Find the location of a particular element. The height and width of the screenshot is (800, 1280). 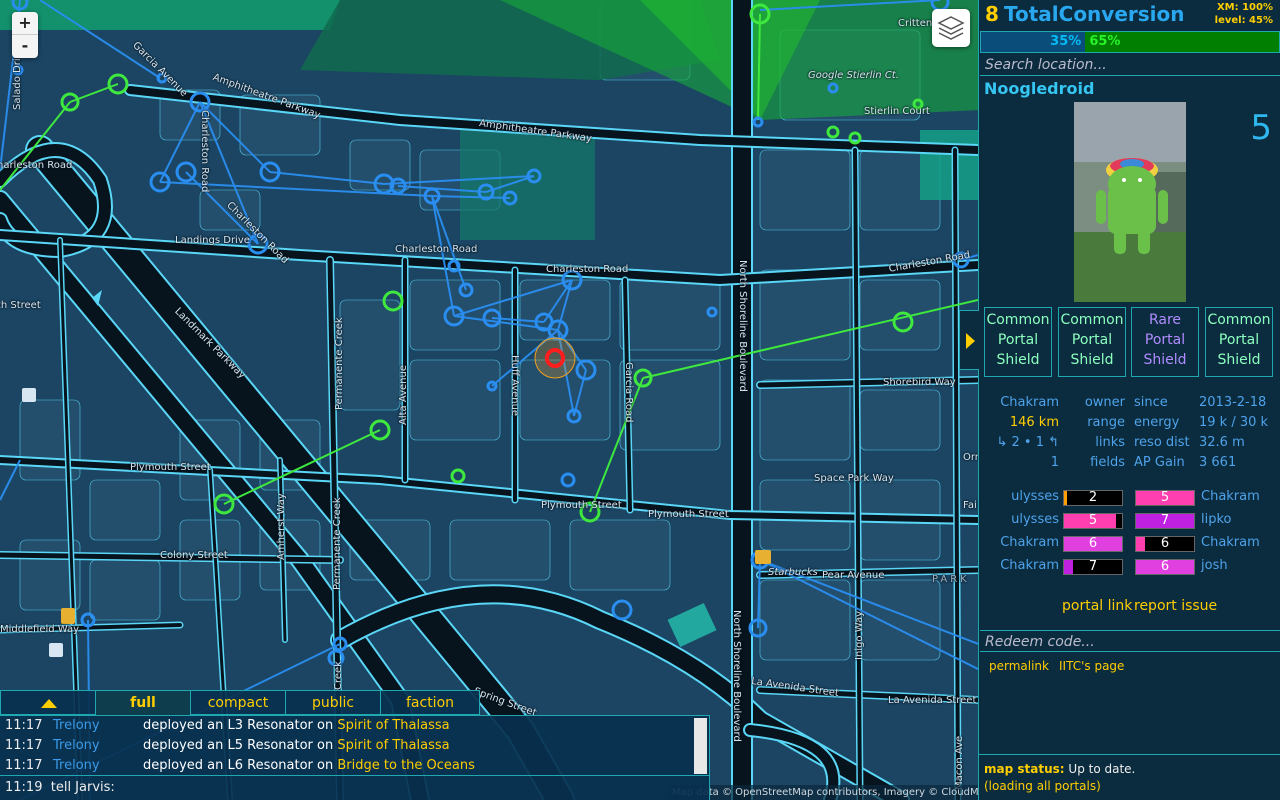

tab-faction: faction is located at coordinates (430, 702).